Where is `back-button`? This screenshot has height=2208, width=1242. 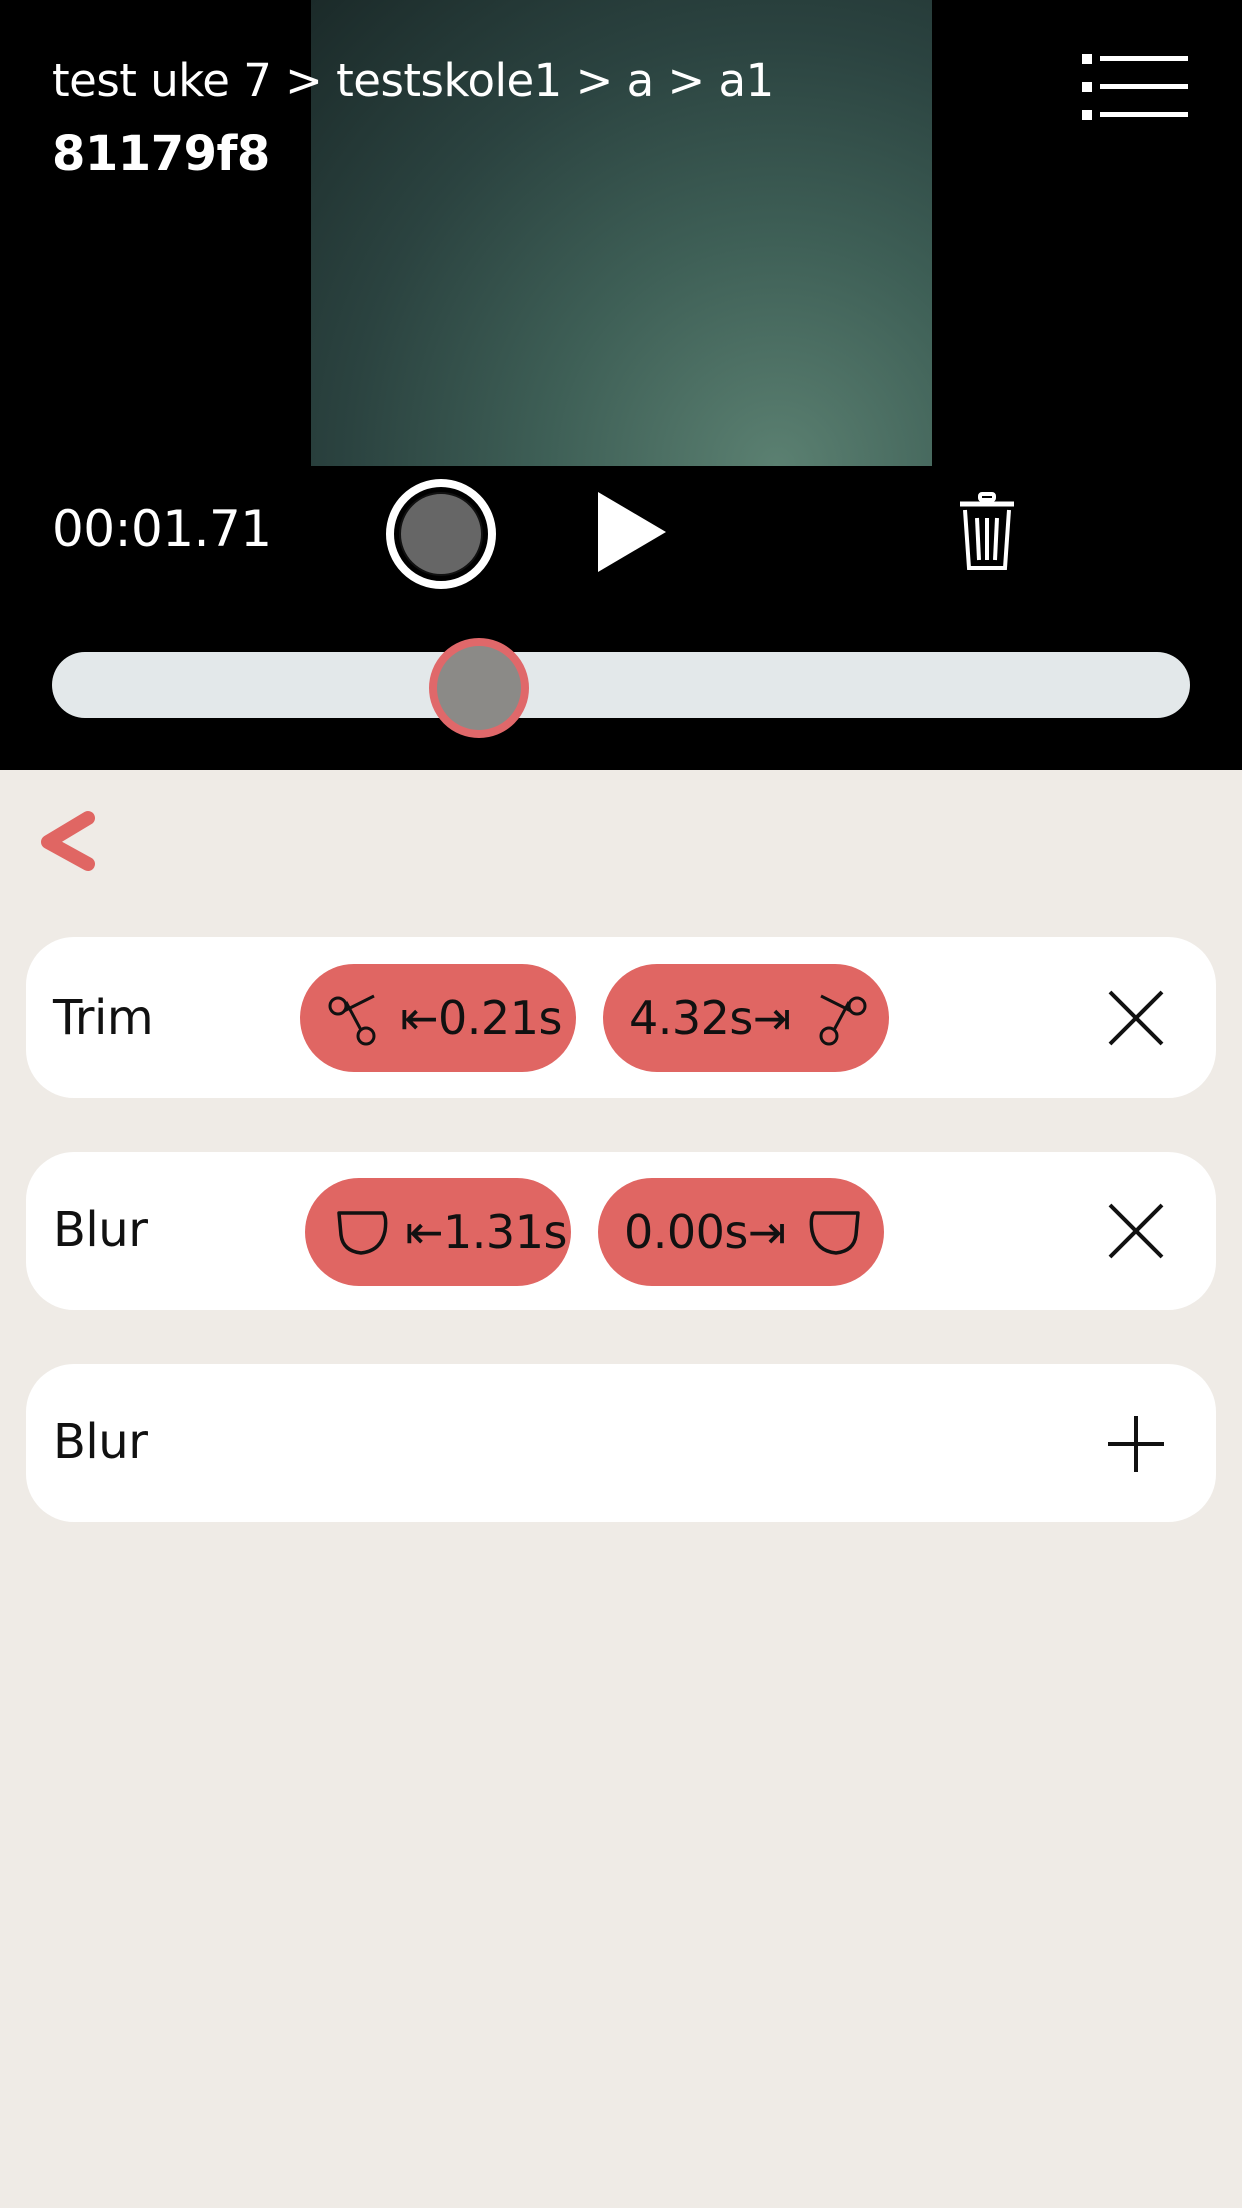
back-button is located at coordinates (67, 841).